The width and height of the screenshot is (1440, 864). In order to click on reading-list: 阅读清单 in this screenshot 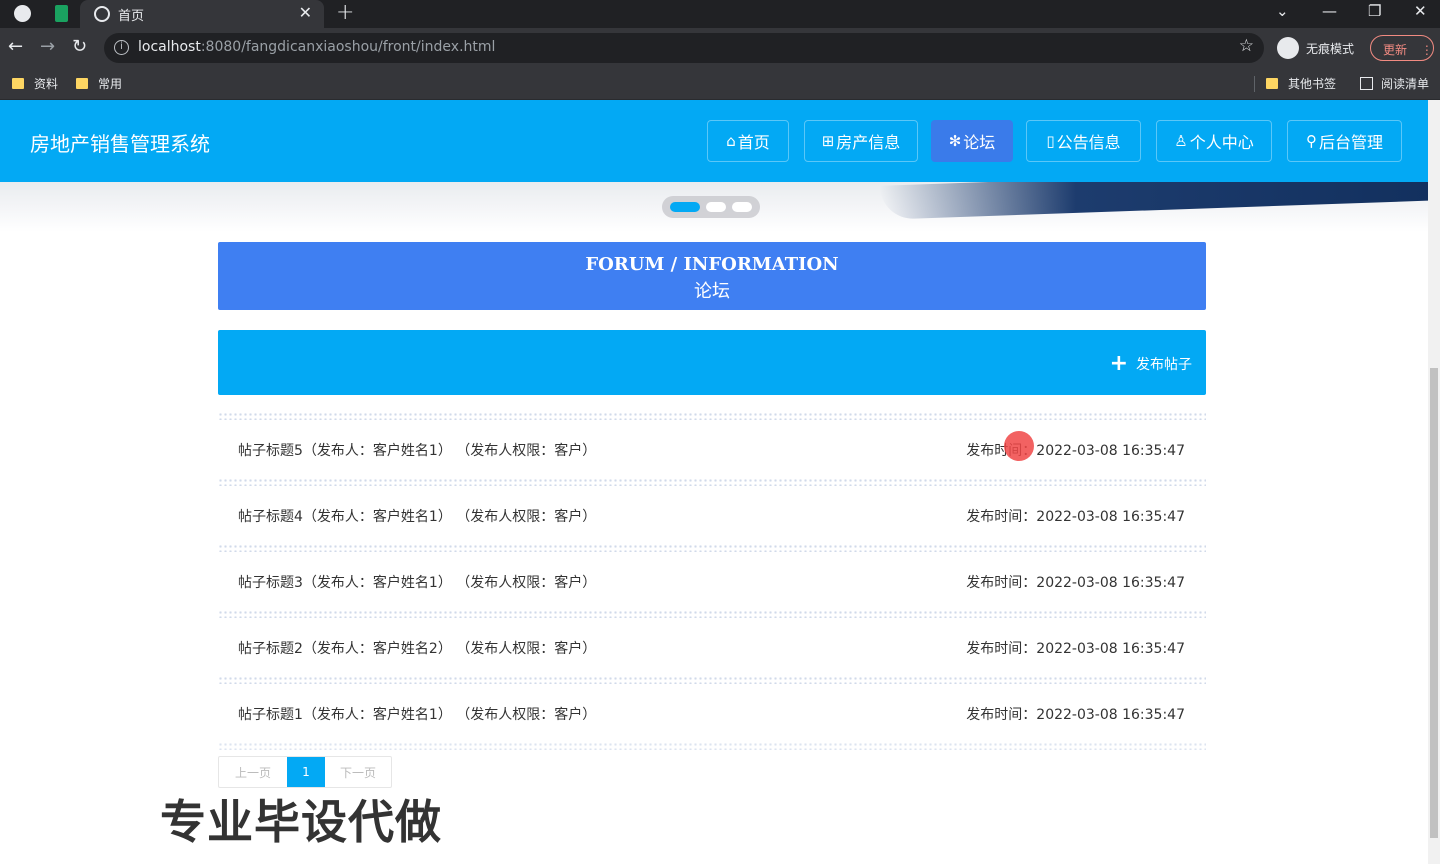, I will do `click(1394, 83)`.